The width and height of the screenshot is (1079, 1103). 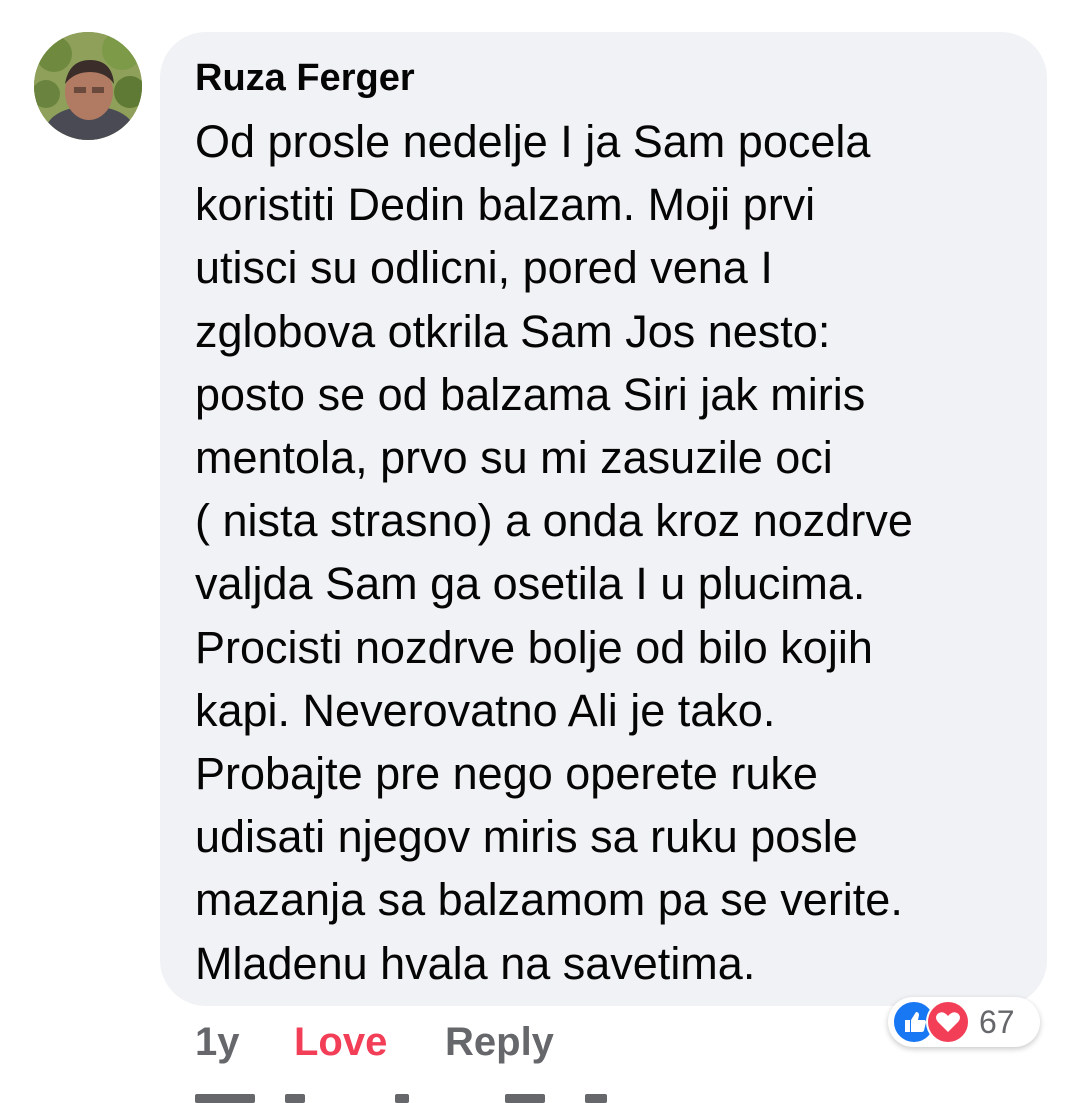 I want to click on comment-line: udisati njegov miris sa ruku posle, so click(x=526, y=837).